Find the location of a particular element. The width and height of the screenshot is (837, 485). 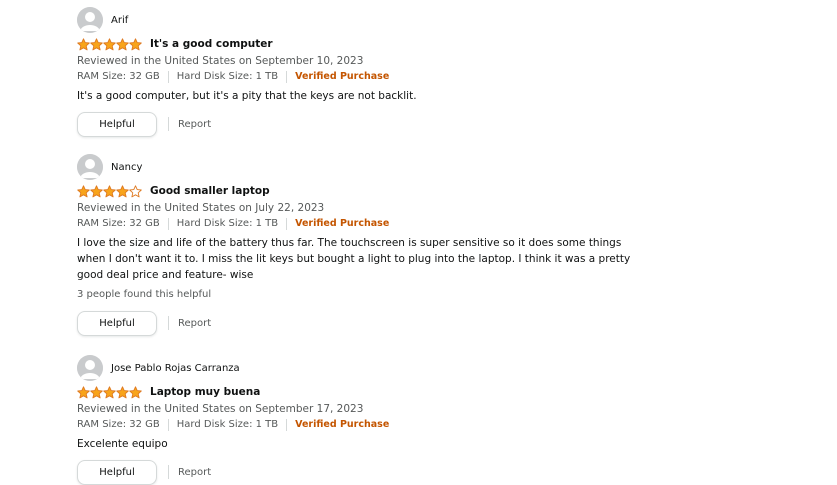

reviewer-profile: Arif is located at coordinates (357, 20).